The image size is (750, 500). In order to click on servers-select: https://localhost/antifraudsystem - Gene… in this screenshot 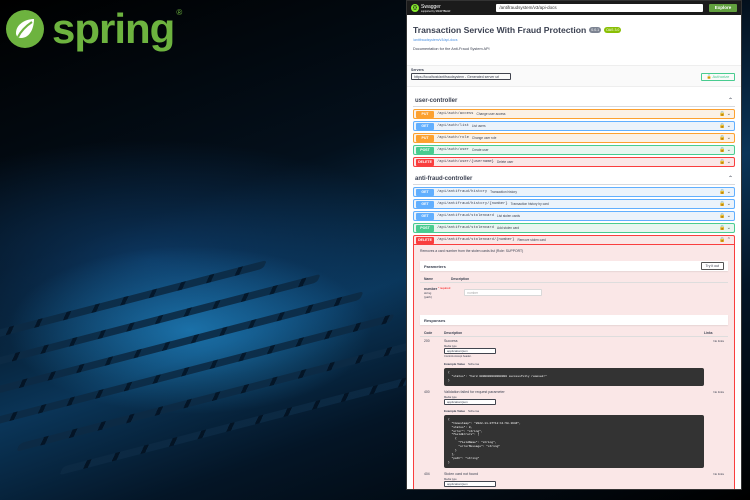, I will do `click(461, 76)`.